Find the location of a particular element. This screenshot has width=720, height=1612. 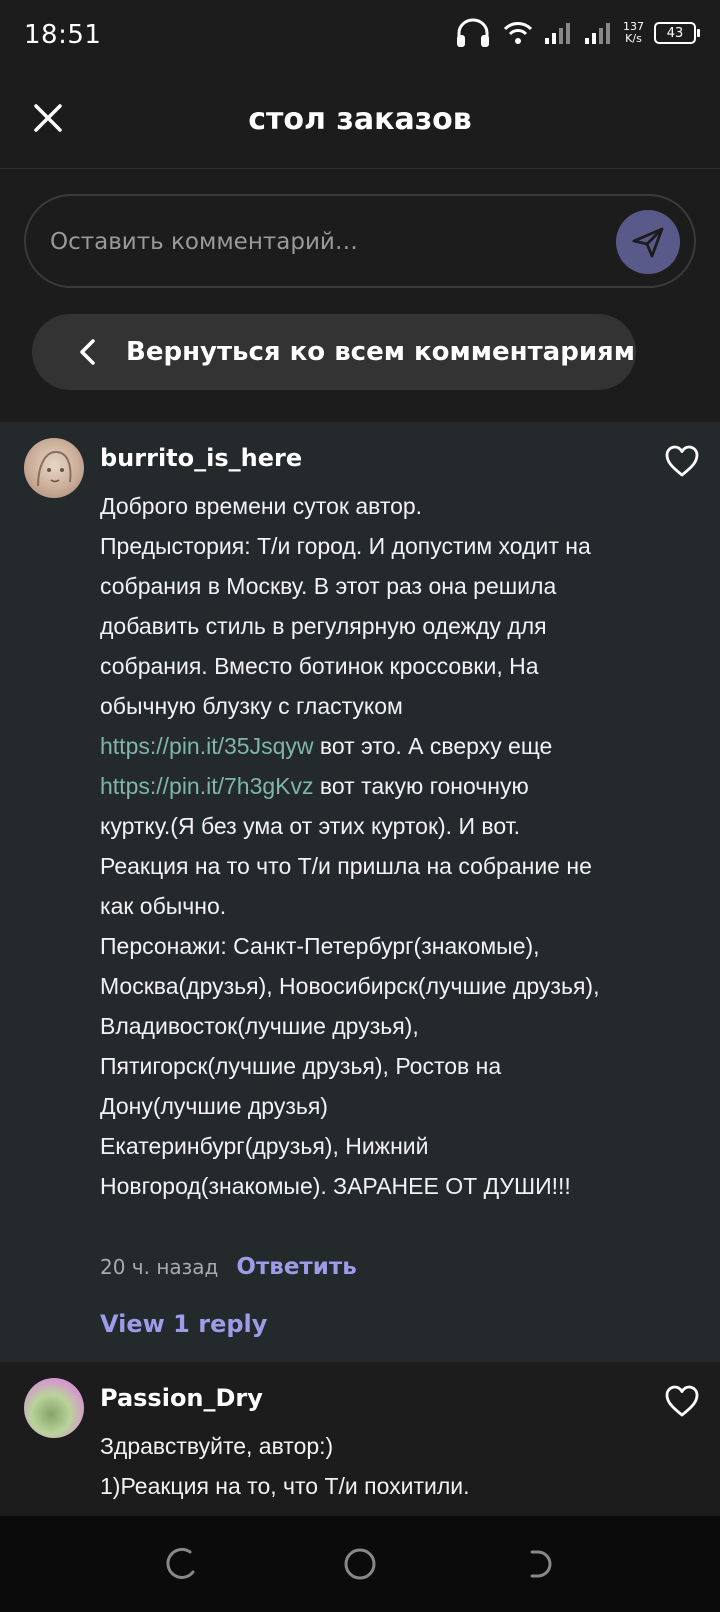

page-title: стол заказов is located at coordinates (360, 119).